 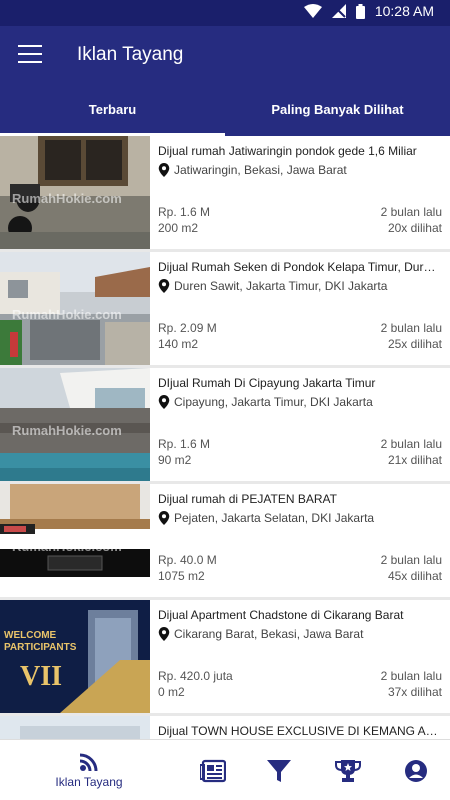 I want to click on nav-label: Iklan Tayang, so click(x=89, y=782).